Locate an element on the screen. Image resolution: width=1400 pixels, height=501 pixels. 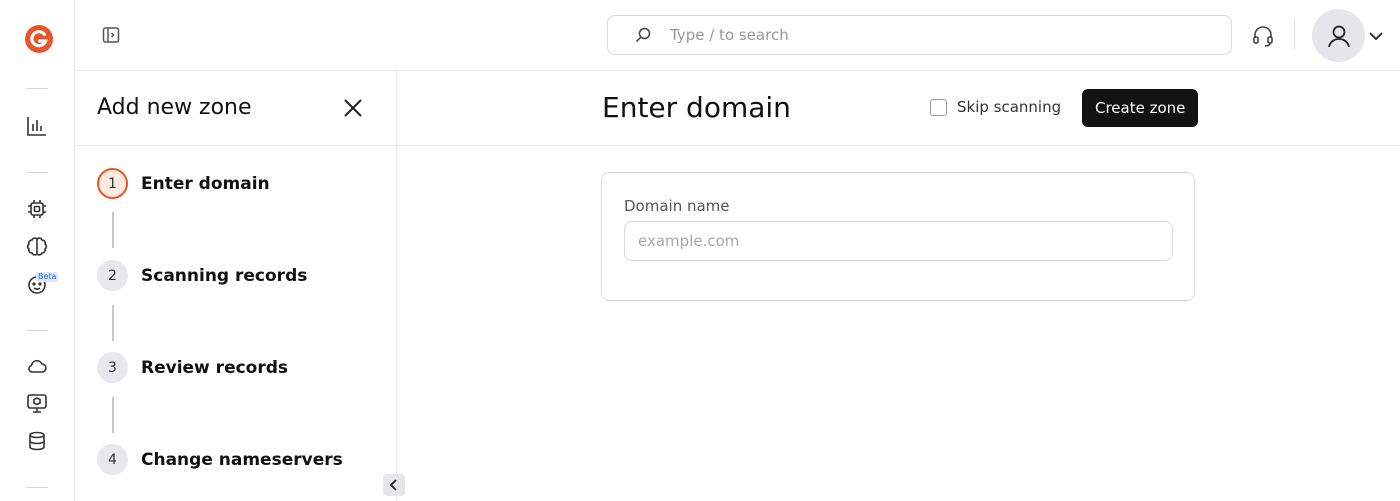
database-icon is located at coordinates (37, 441).